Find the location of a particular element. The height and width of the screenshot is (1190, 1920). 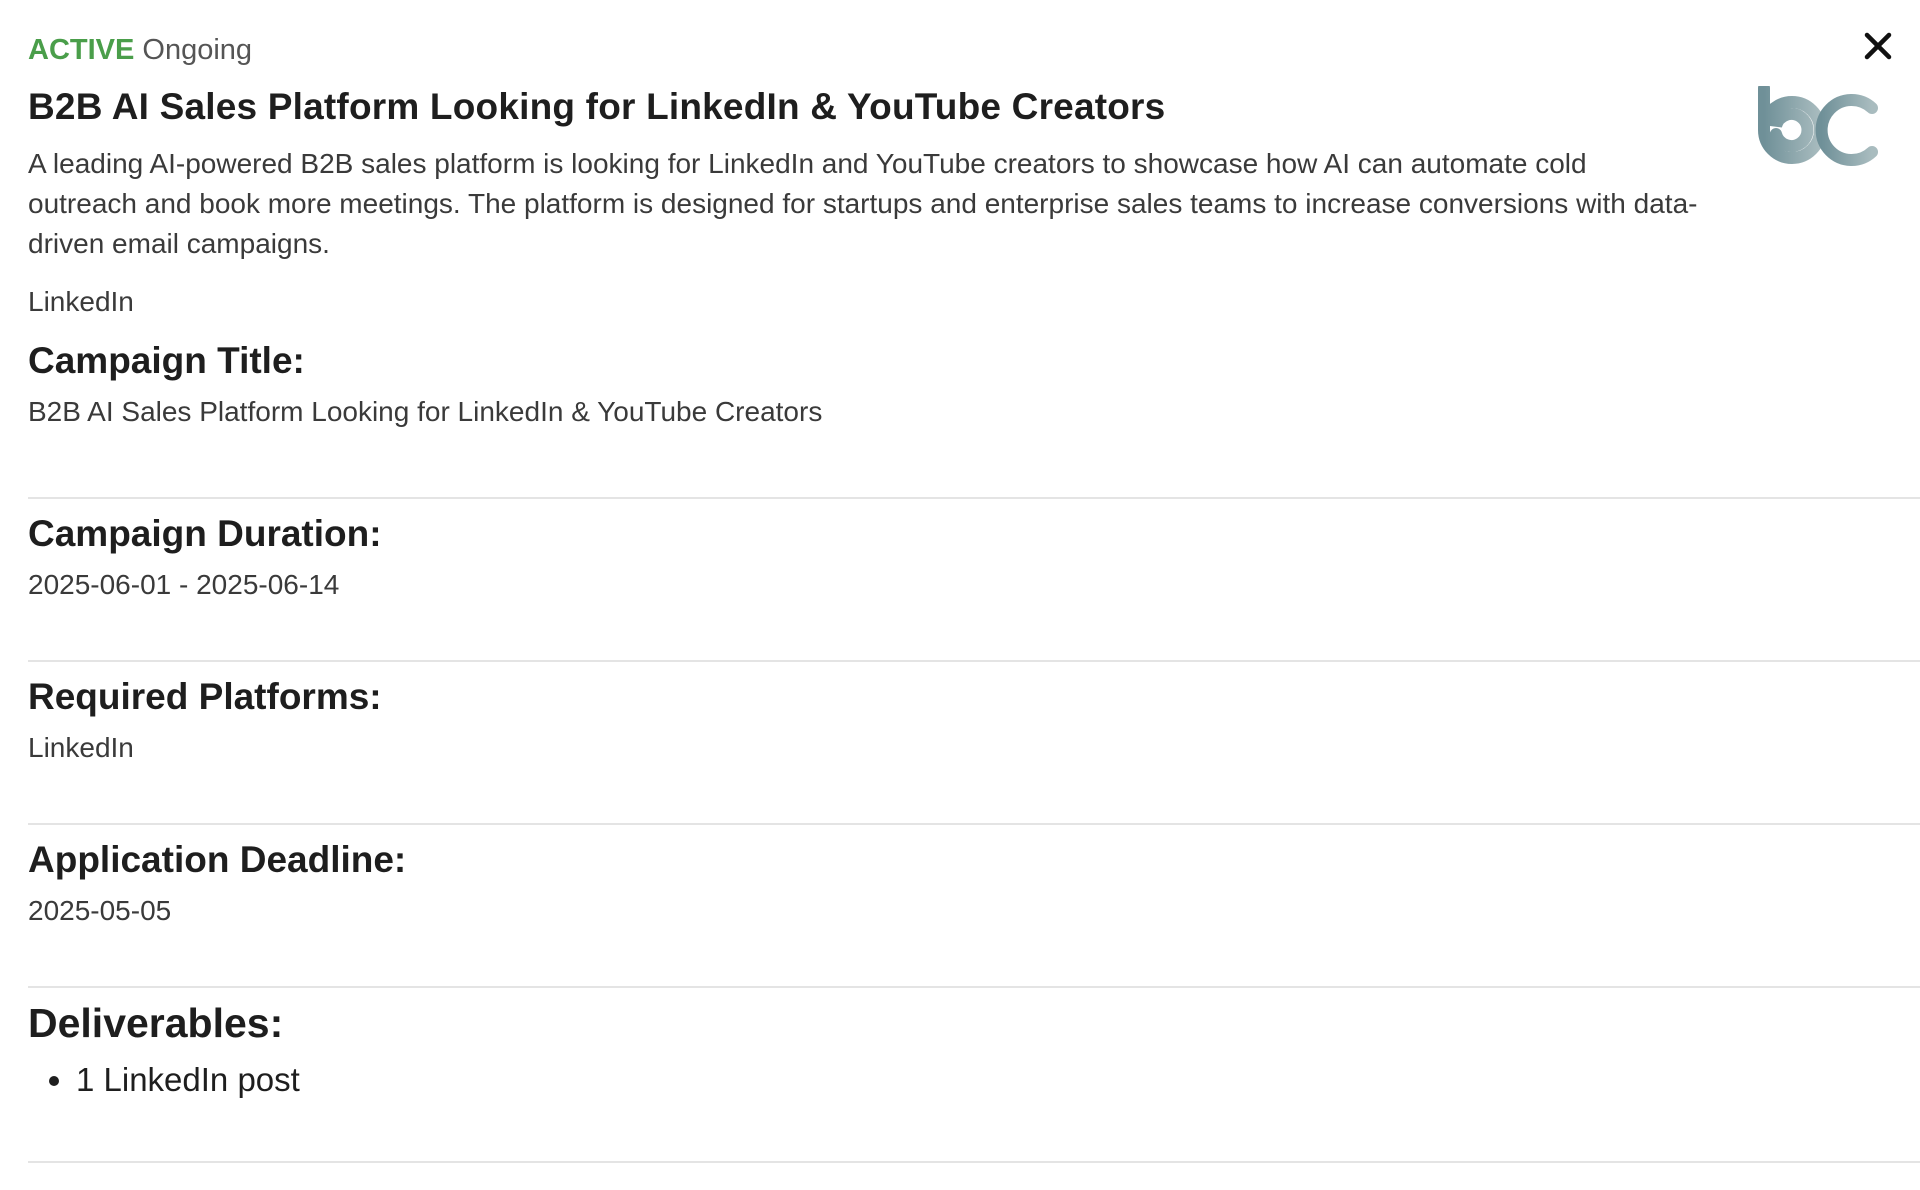

platform-tag: LinkedIn is located at coordinates (81, 301).